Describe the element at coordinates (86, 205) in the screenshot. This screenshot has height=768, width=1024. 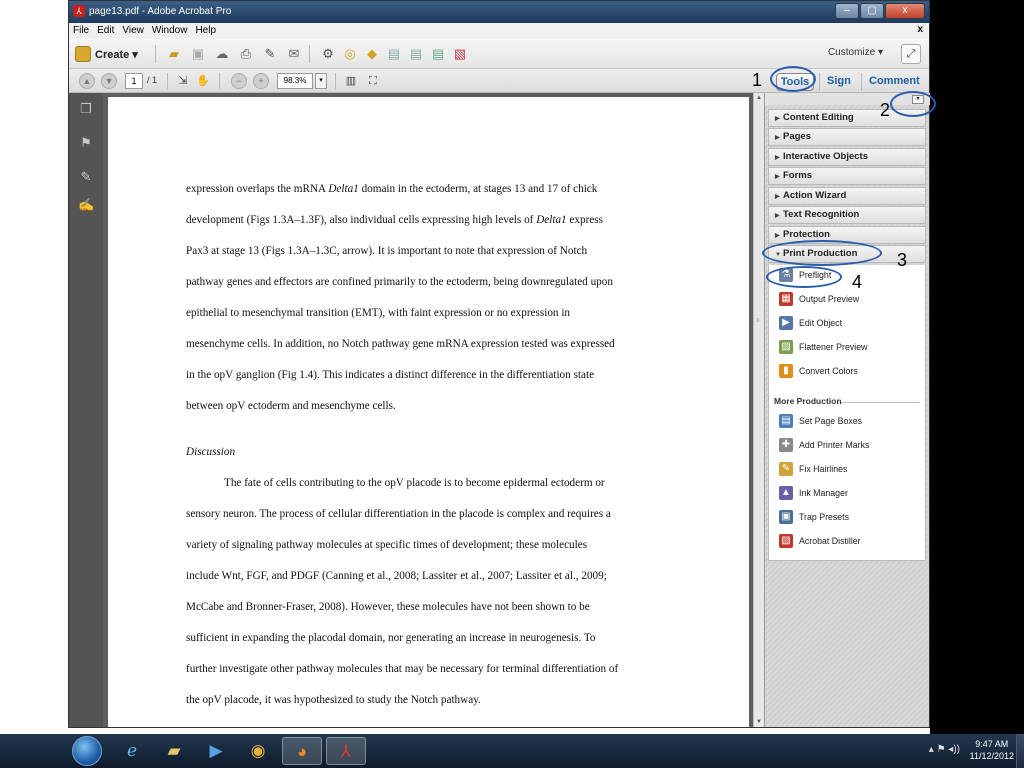
I see `signatures-icon: ✍` at that location.